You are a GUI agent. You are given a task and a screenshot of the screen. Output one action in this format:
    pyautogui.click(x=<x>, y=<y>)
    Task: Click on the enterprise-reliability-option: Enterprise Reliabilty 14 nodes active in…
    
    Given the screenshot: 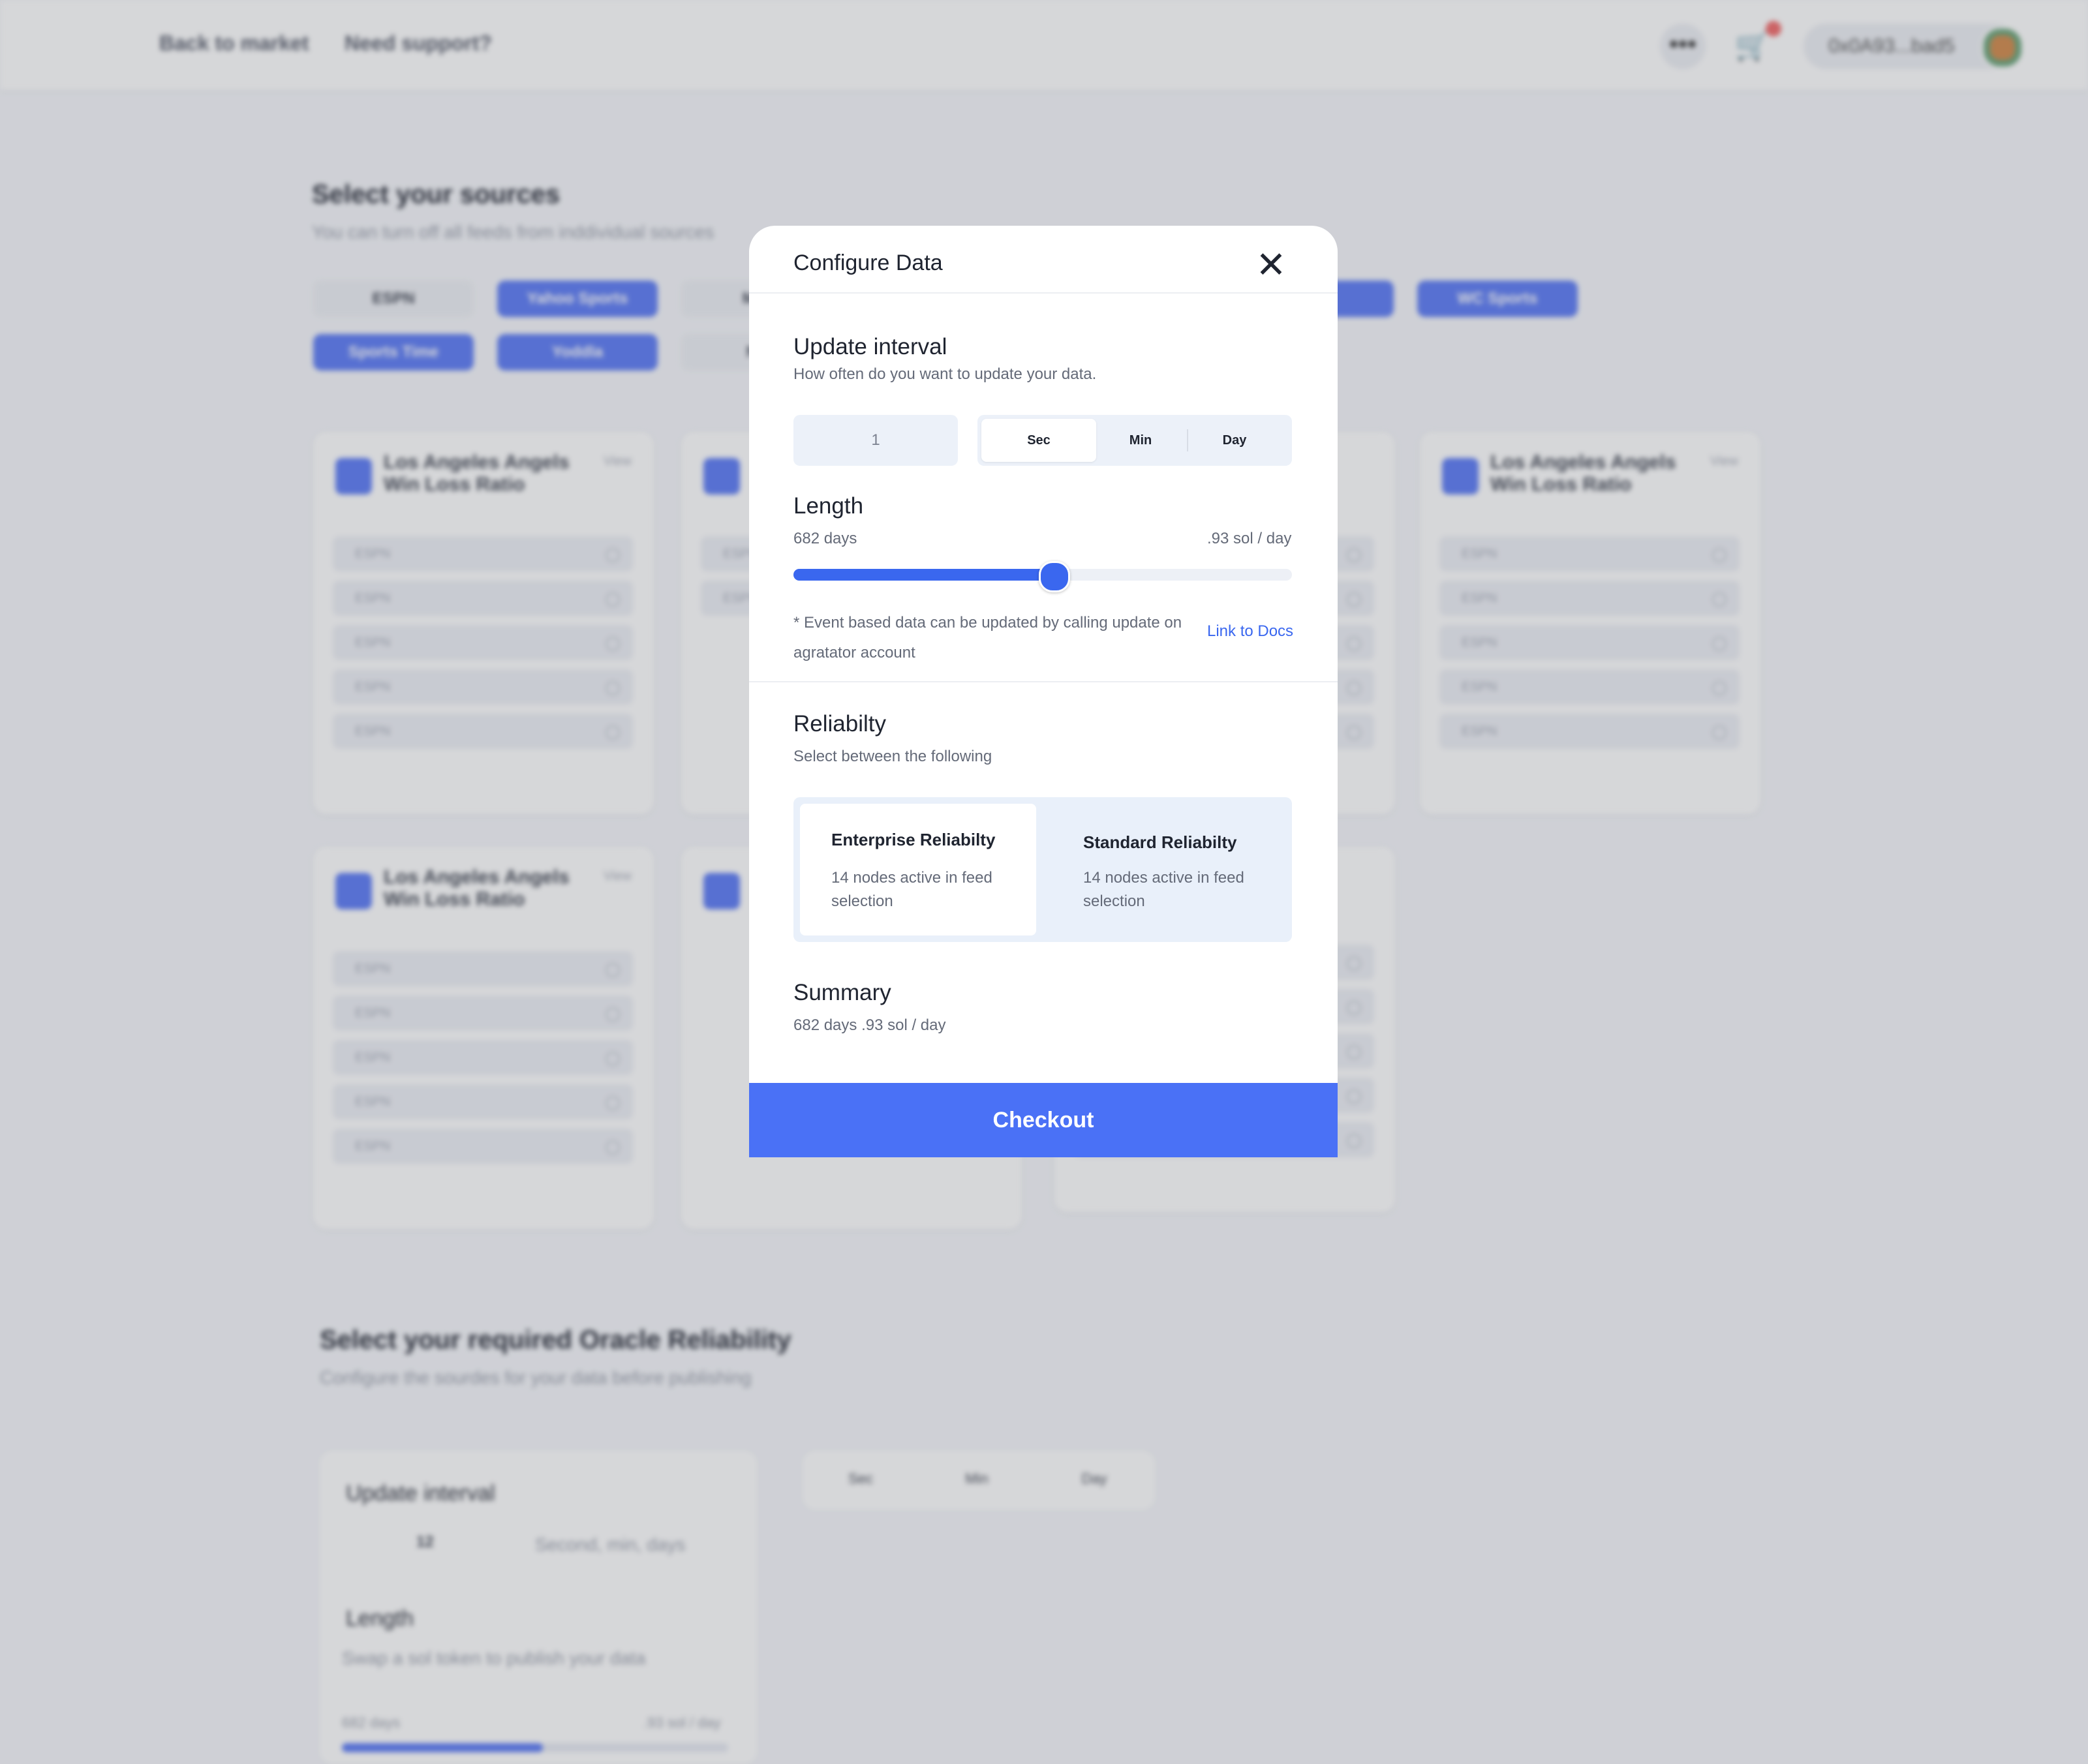 What is the action you would take?
    pyautogui.click(x=918, y=869)
    